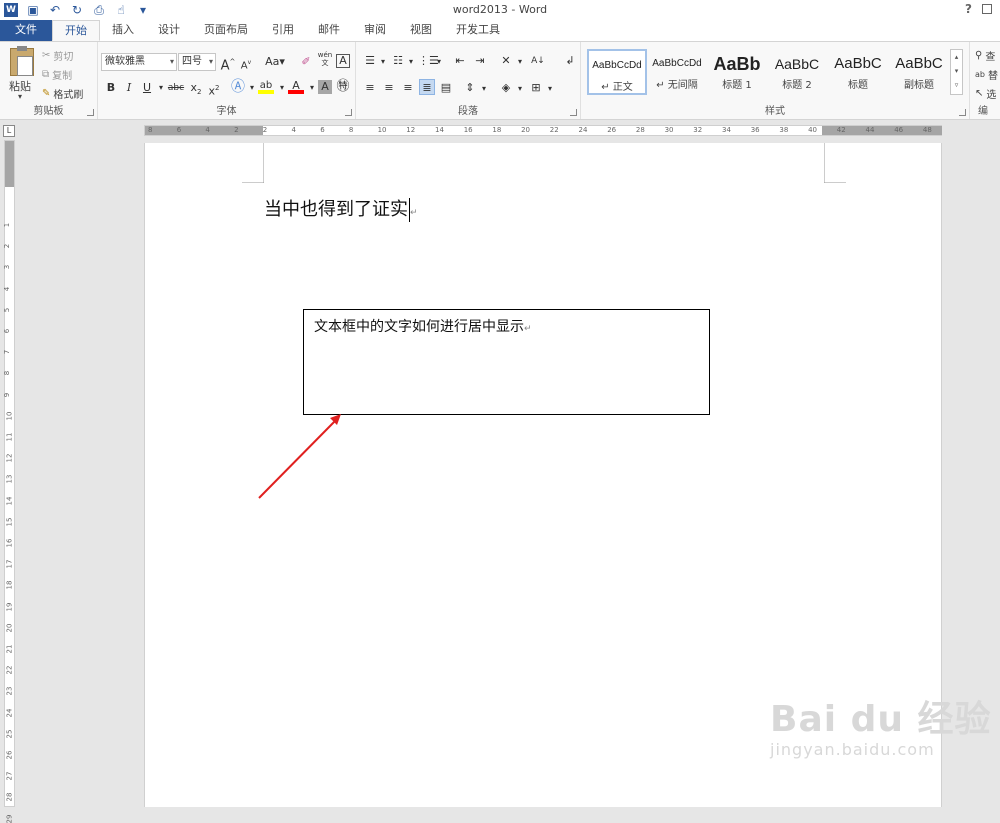 Image resolution: width=1000 pixels, height=823 pixels. I want to click on style-no-spacing: AaBbCcDd ↵ 无间隔, so click(677, 72).